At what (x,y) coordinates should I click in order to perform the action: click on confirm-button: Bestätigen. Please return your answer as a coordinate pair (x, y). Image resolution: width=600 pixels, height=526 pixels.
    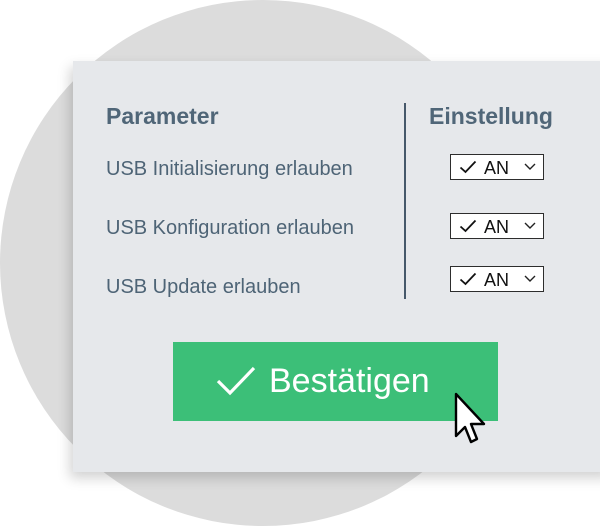
    Looking at the image, I should click on (335, 381).